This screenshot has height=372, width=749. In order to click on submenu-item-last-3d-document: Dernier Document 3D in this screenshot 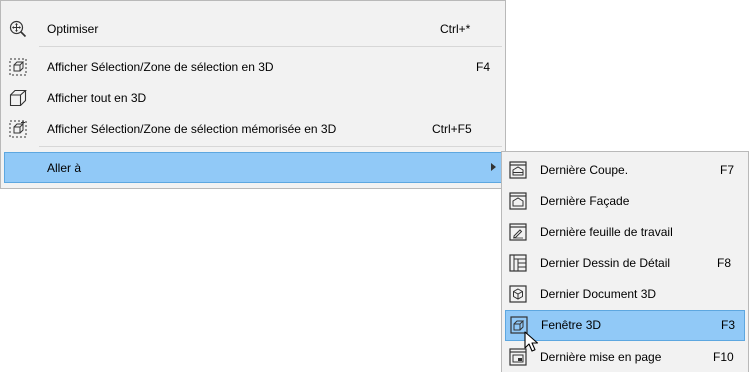, I will do `click(625, 294)`.